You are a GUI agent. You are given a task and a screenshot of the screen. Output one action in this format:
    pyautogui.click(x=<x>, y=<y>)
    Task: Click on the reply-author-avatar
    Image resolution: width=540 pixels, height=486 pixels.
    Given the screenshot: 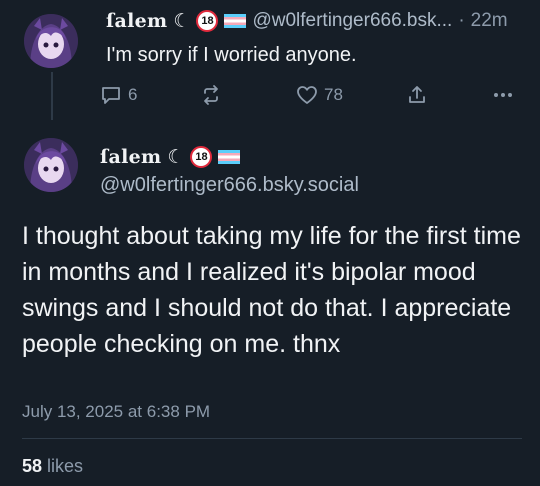 What is the action you would take?
    pyautogui.click(x=51, y=41)
    